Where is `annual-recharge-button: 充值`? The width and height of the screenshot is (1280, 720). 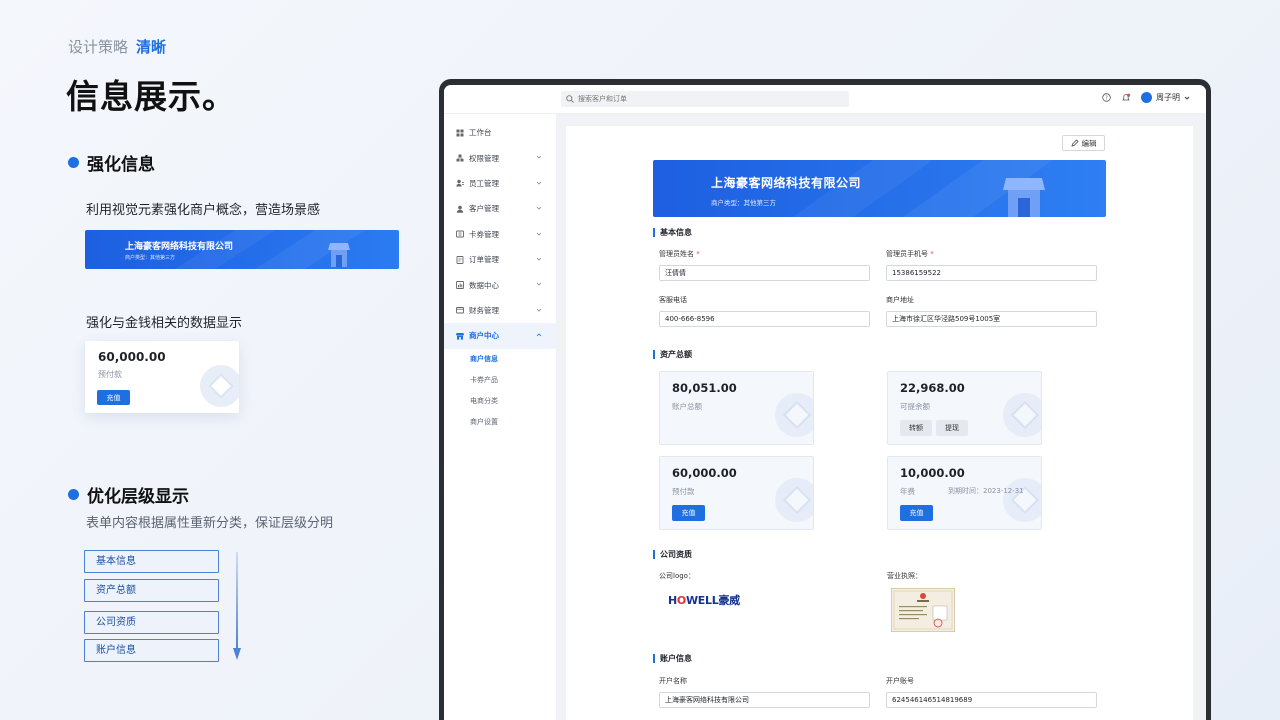 annual-recharge-button: 充值 is located at coordinates (916, 513).